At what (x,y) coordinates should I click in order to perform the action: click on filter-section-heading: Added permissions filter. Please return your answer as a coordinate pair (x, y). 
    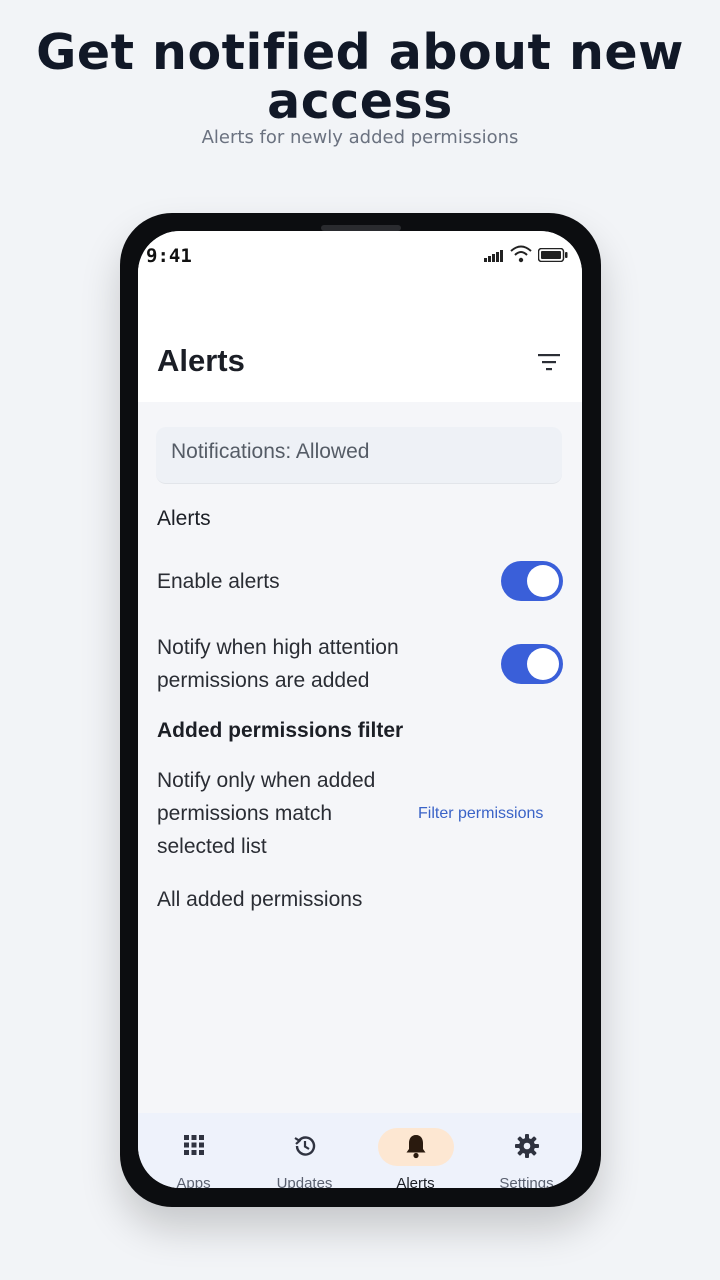
    Looking at the image, I should click on (280, 730).